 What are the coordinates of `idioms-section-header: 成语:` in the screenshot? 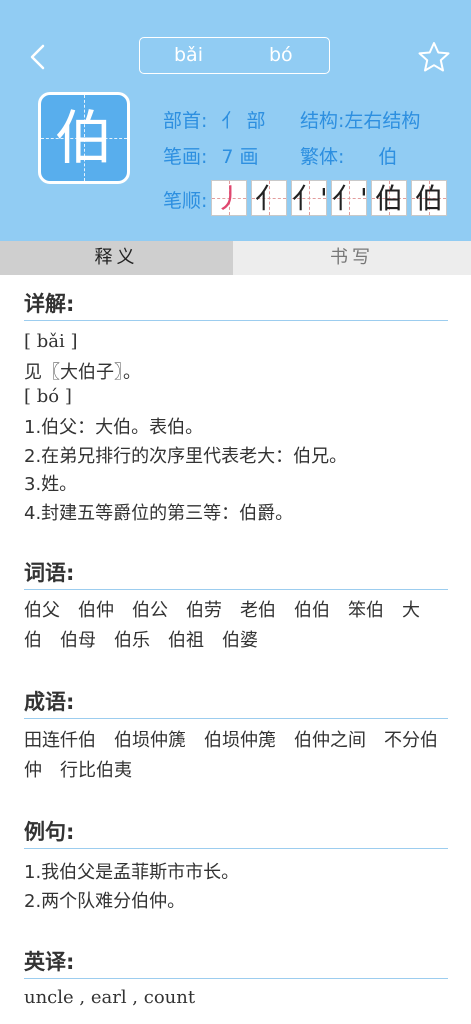 It's located at (236, 703).